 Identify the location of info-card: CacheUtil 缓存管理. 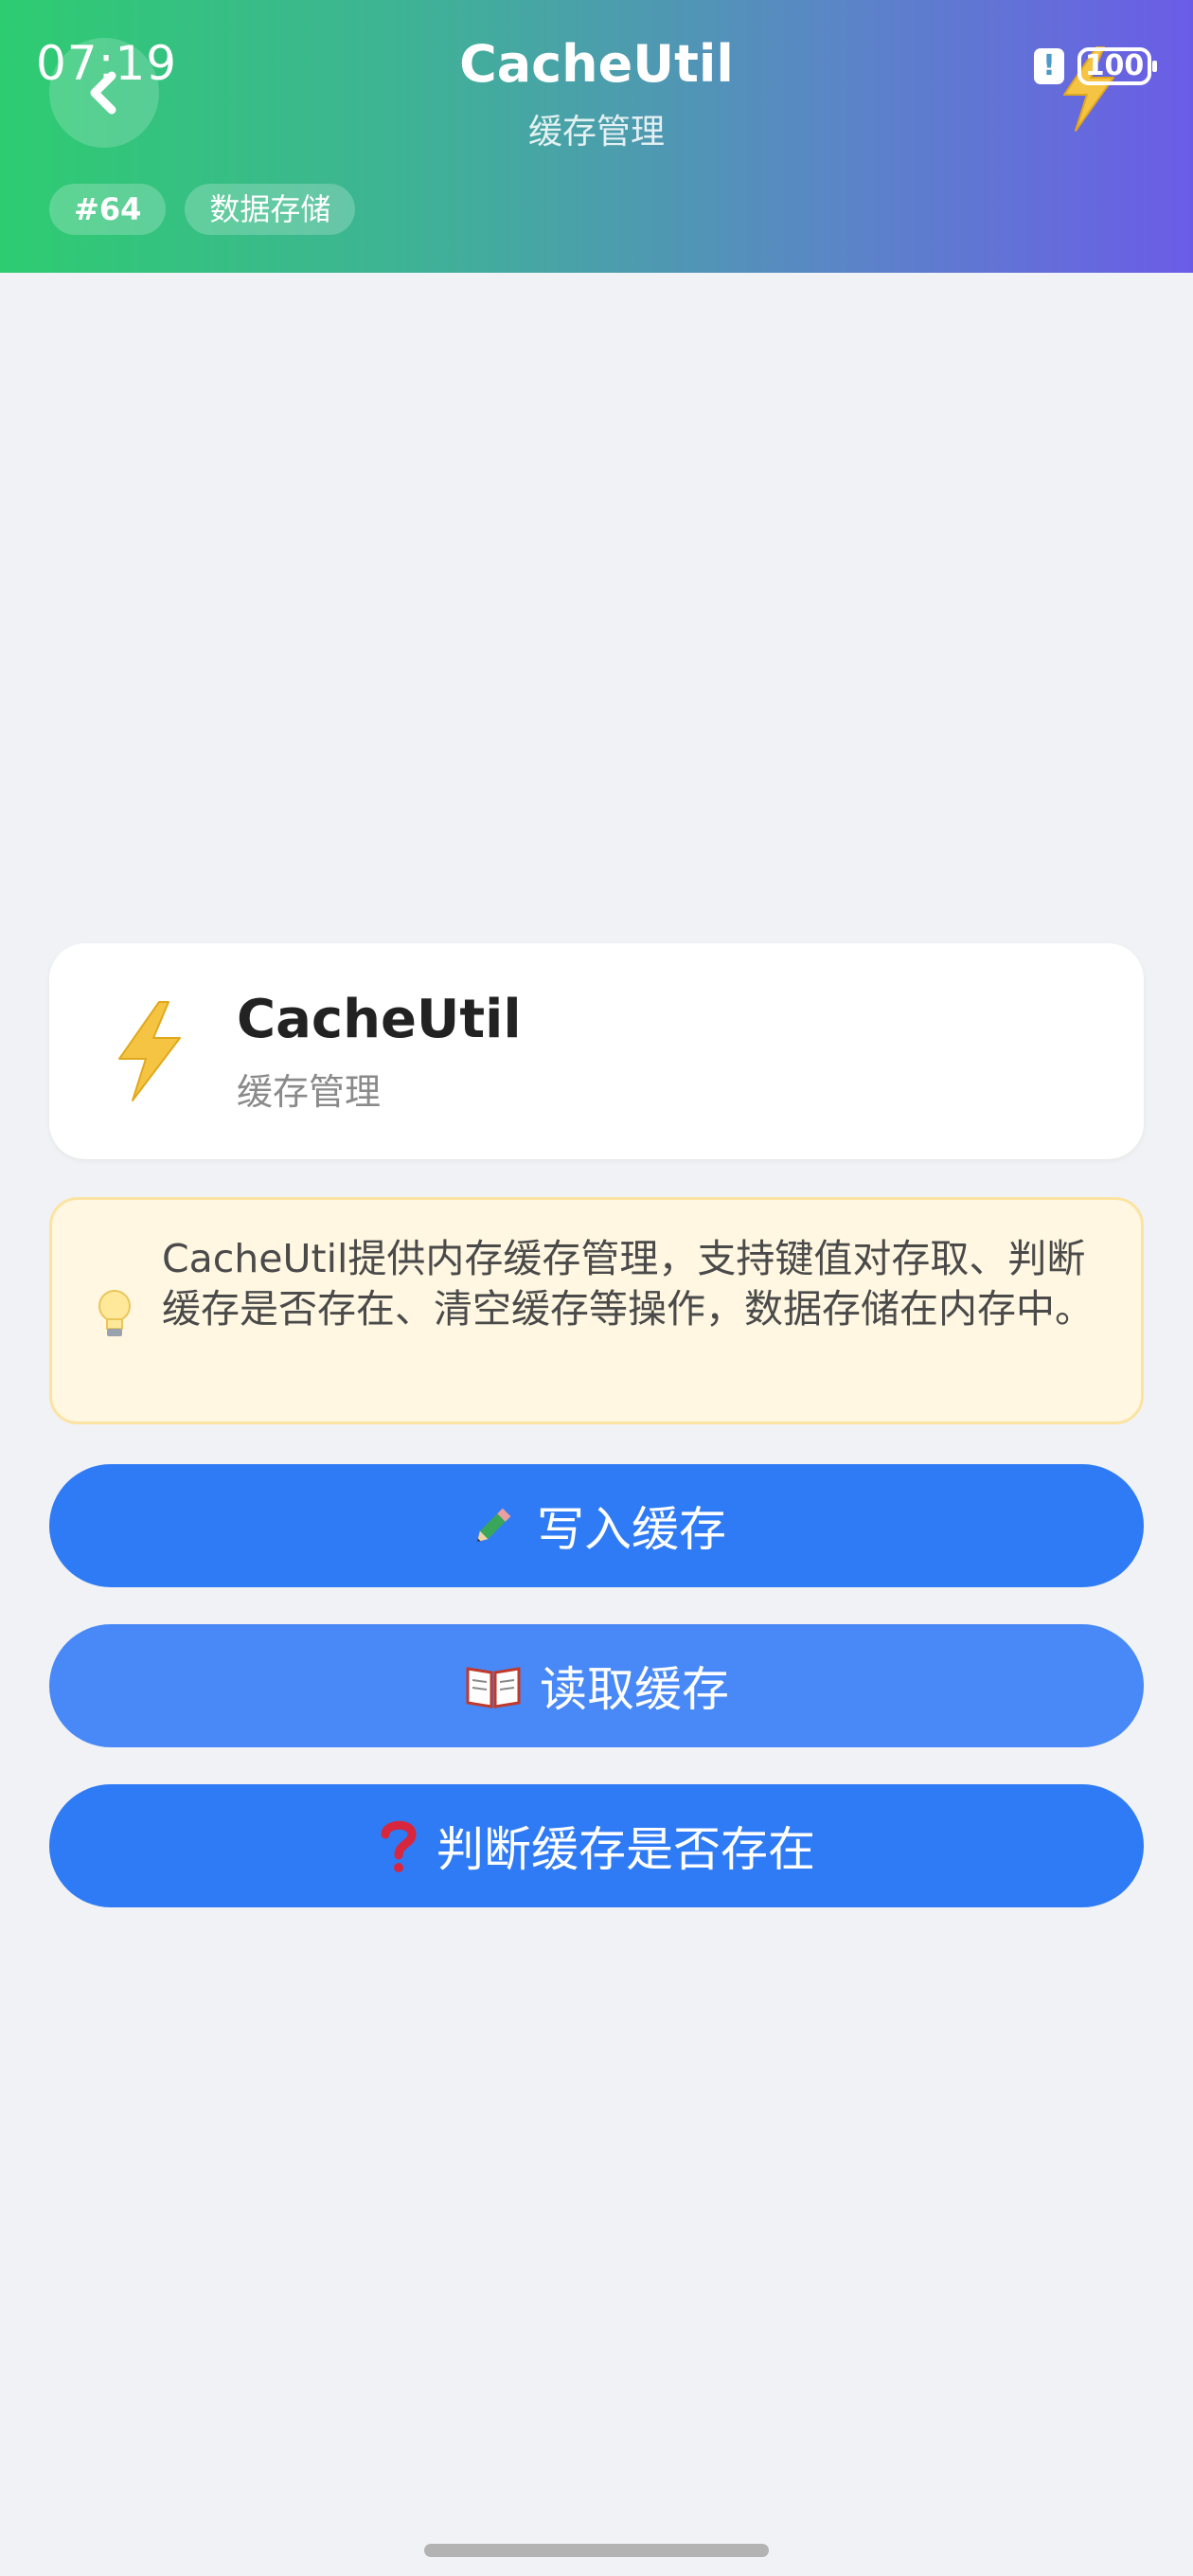
(596, 1051).